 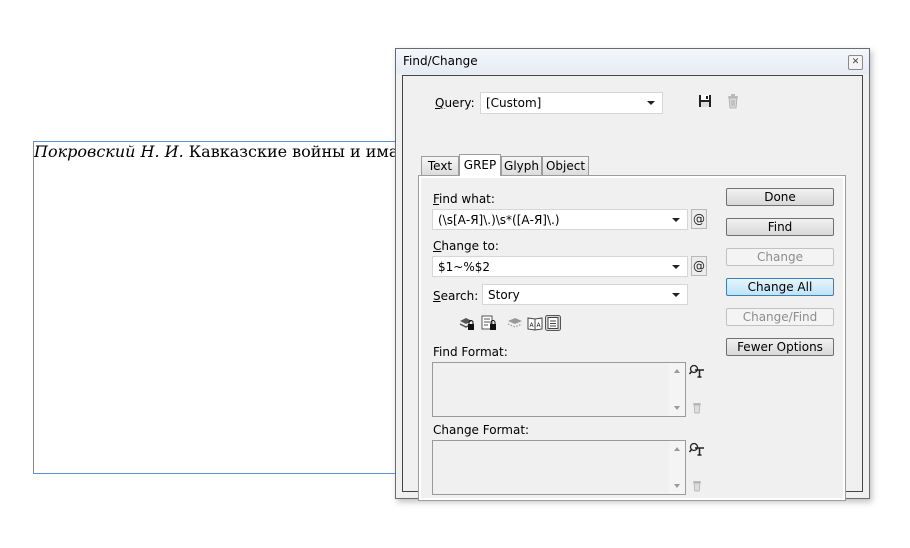 I want to click on tab-glyph: Glyph, so click(x=521, y=165).